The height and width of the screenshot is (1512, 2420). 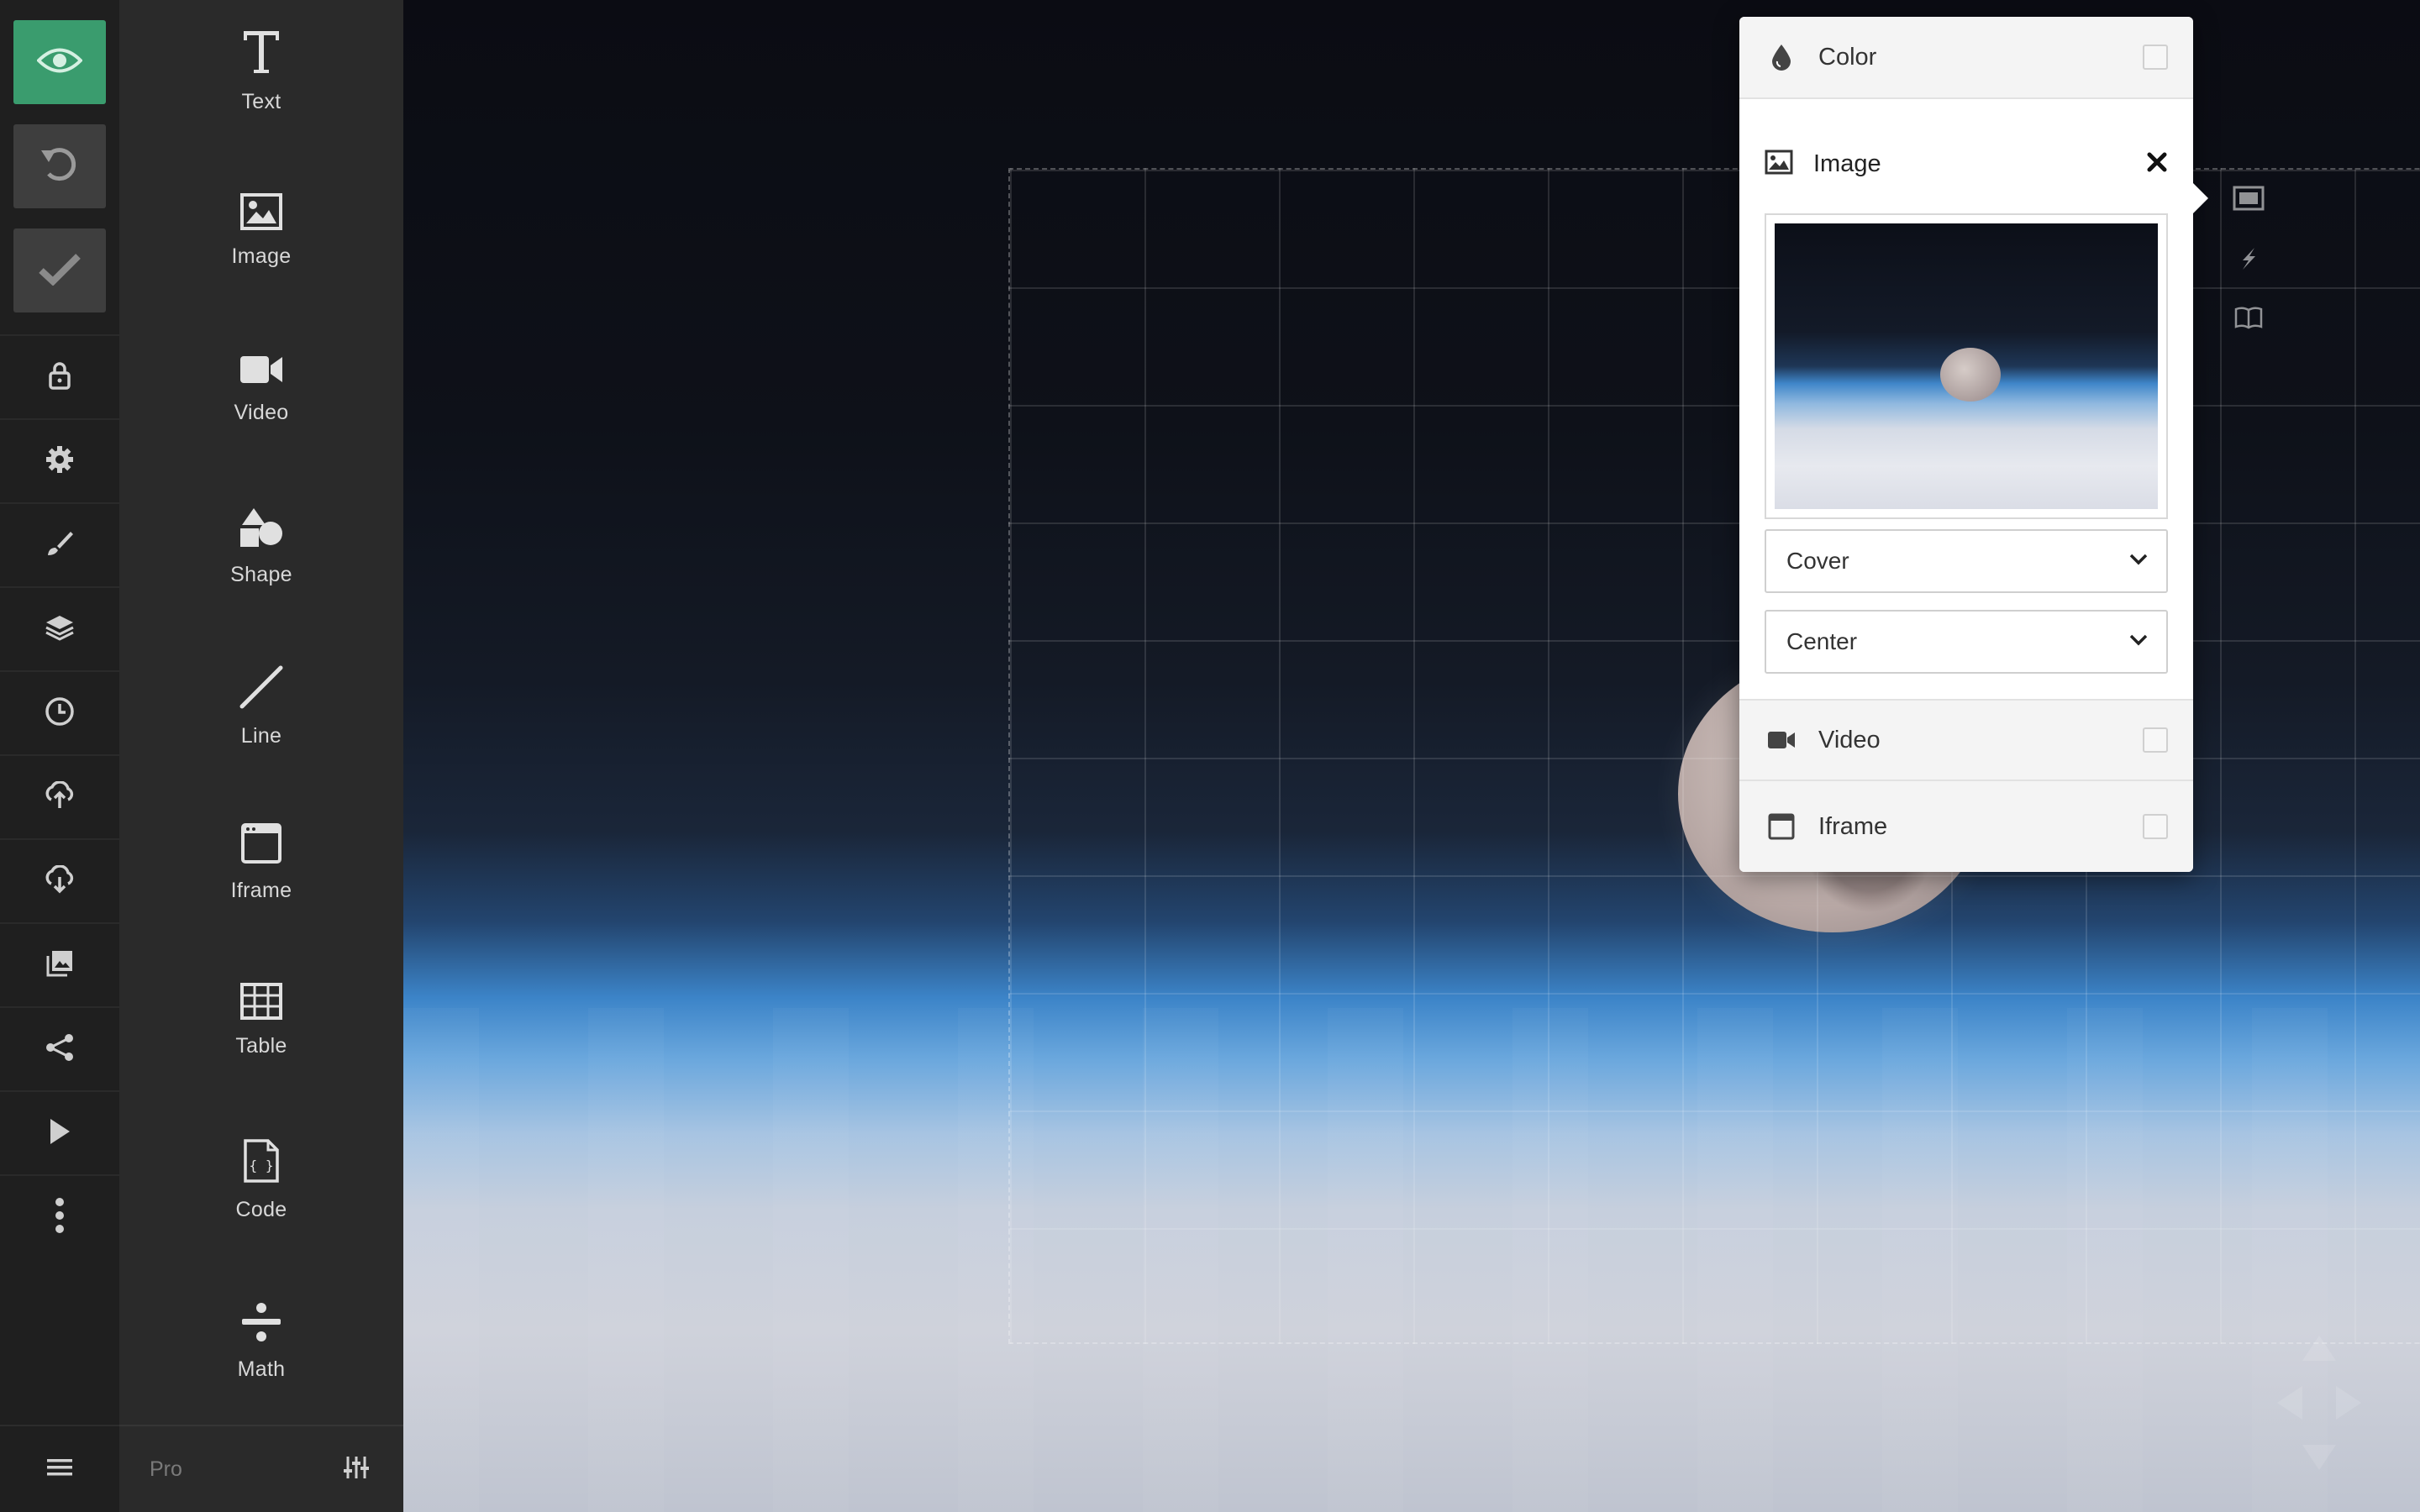 I want to click on add-iframe-block: Iframe, so click(x=261, y=862).